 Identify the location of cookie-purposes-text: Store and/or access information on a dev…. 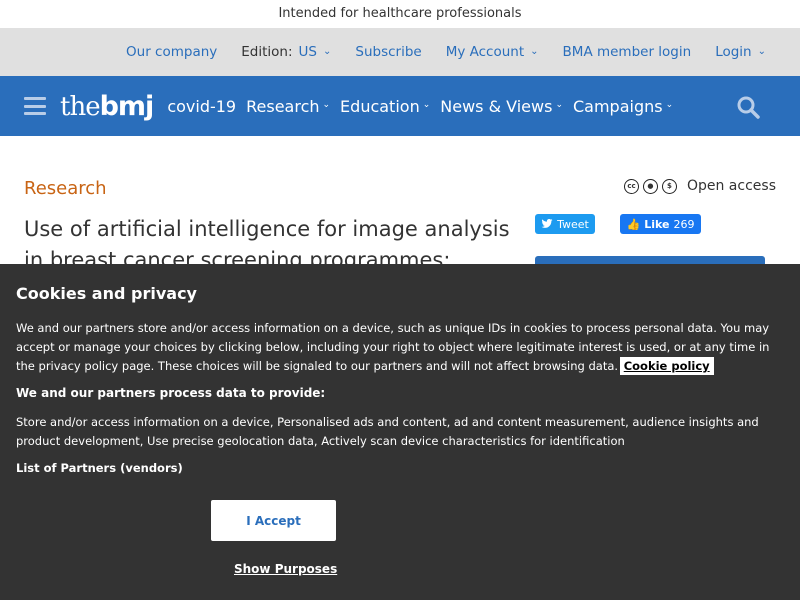
(387, 431).